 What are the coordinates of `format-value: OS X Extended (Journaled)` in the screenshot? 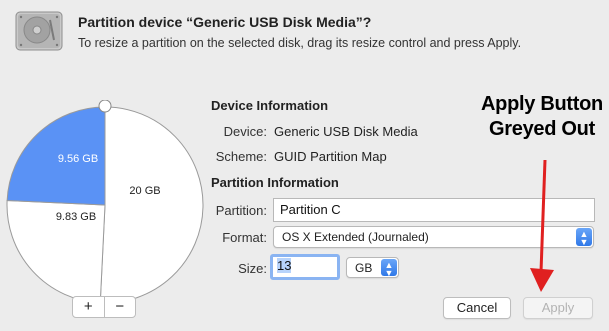 It's located at (355, 237).